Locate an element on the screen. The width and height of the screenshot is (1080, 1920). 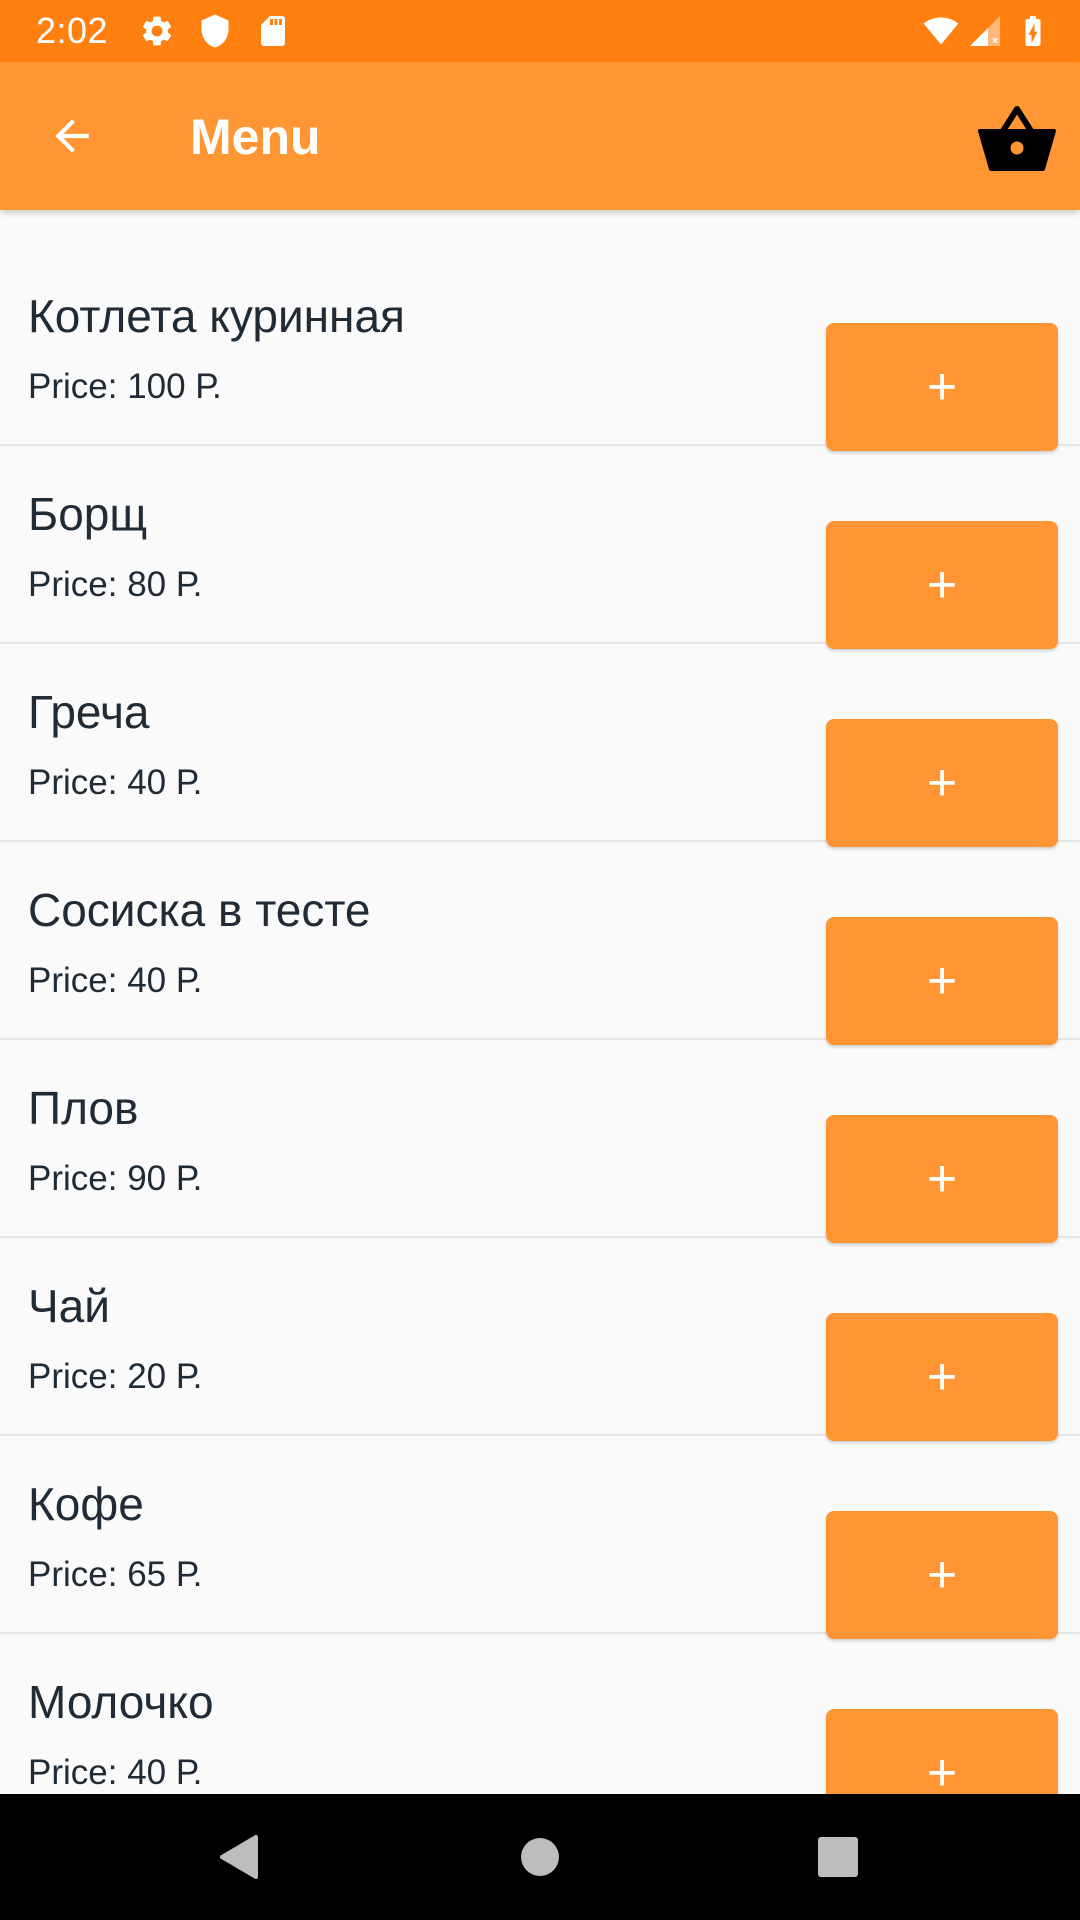
wifi-icon is located at coordinates (941, 31).